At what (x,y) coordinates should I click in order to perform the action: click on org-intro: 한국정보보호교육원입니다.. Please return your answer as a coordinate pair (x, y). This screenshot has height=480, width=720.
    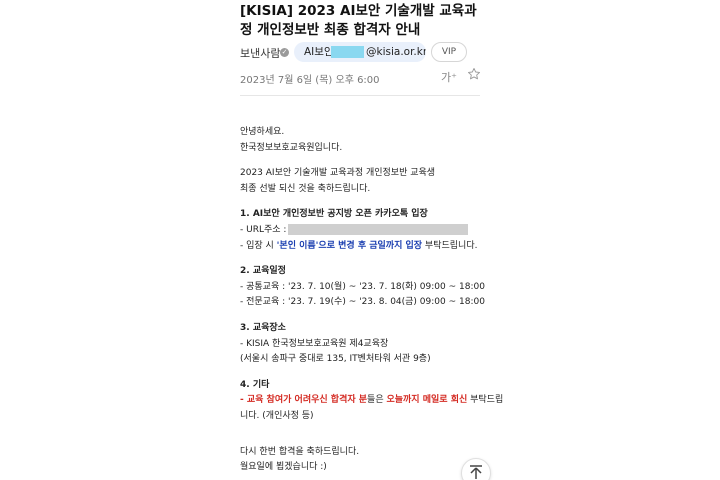
    Looking at the image, I should click on (291, 147).